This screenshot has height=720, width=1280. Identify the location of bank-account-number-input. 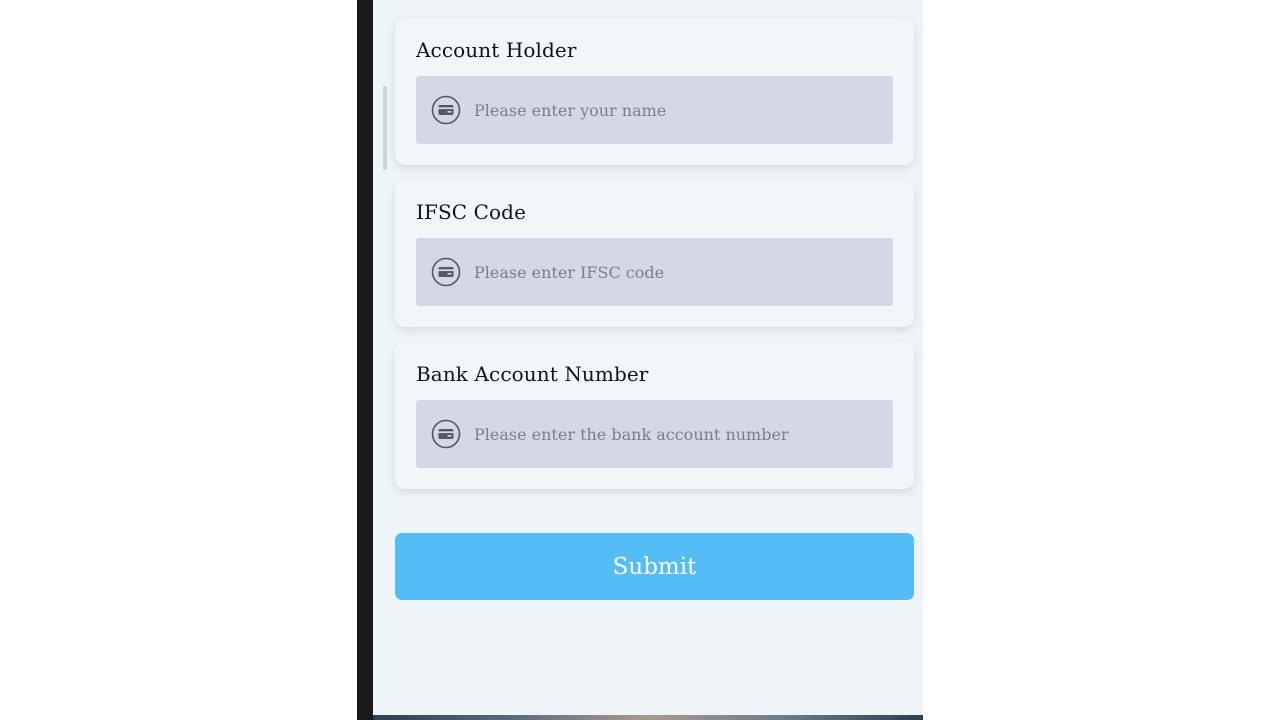
(674, 434).